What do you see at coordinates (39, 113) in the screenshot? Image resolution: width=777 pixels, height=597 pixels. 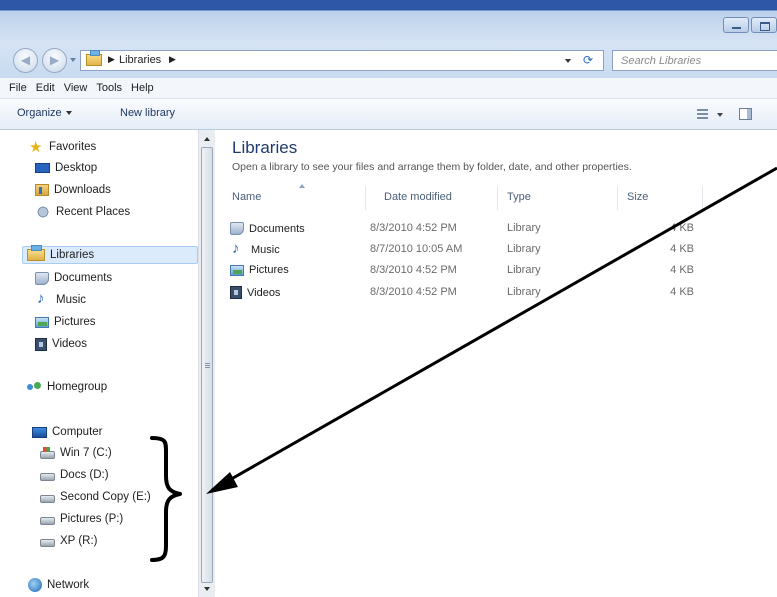 I see `organize-label: Organize` at bounding box center [39, 113].